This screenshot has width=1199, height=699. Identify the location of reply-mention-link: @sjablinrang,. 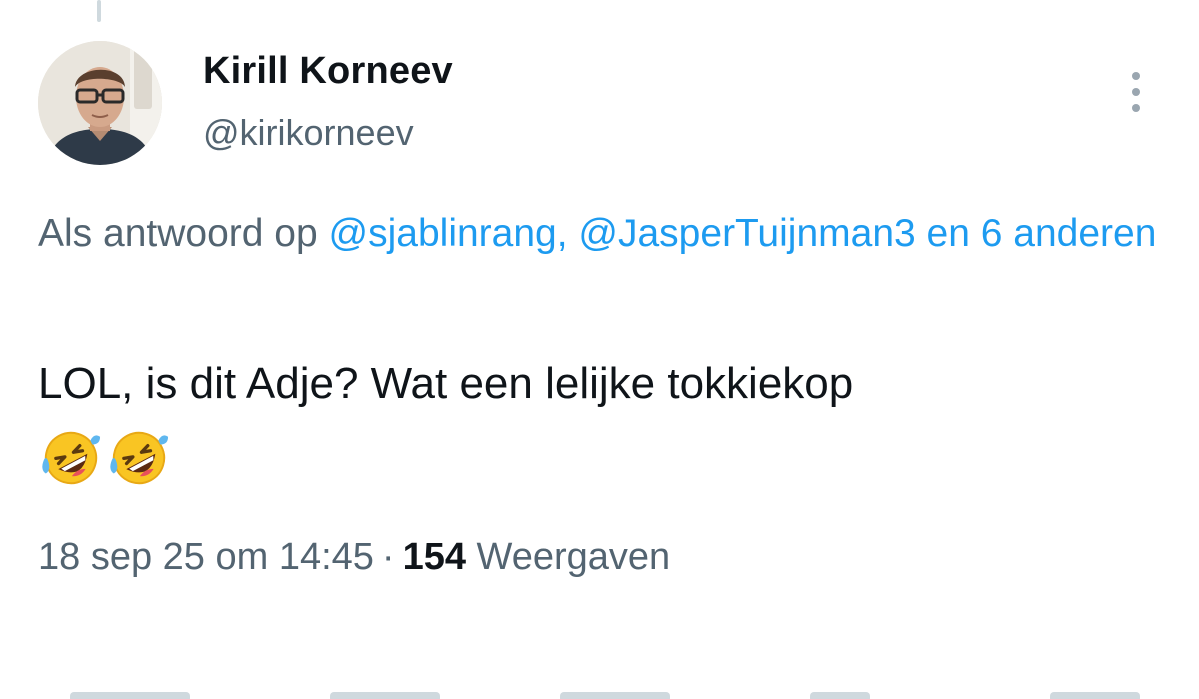
(448, 233).